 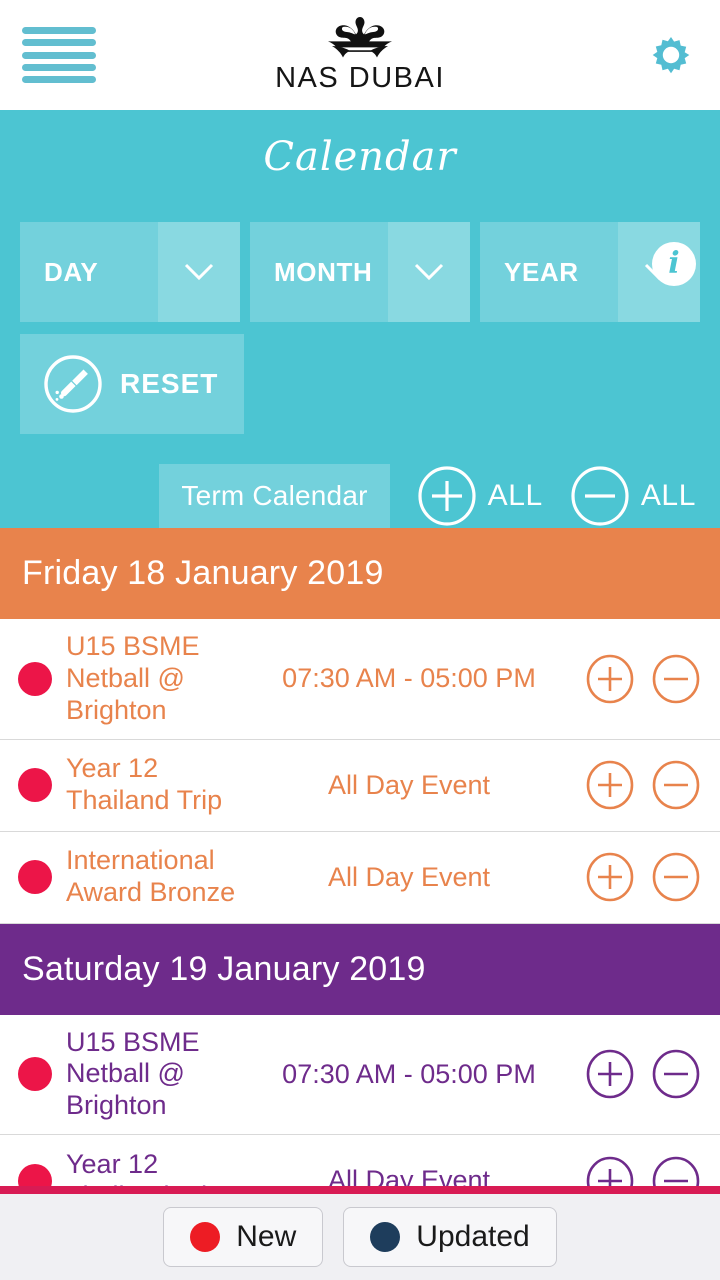 I want to click on collapse-all-label: ALL, so click(x=668, y=495).